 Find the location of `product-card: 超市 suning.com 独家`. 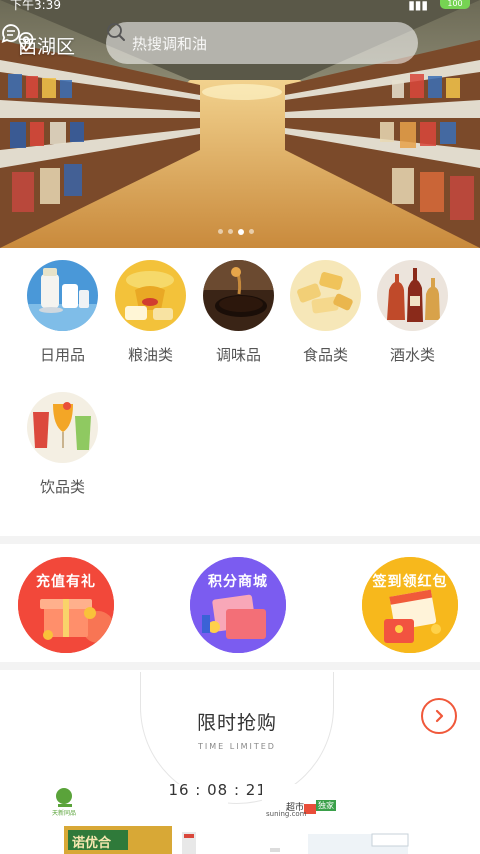

product-card: 超市 suning.com 独家 is located at coordinates (350, 819).